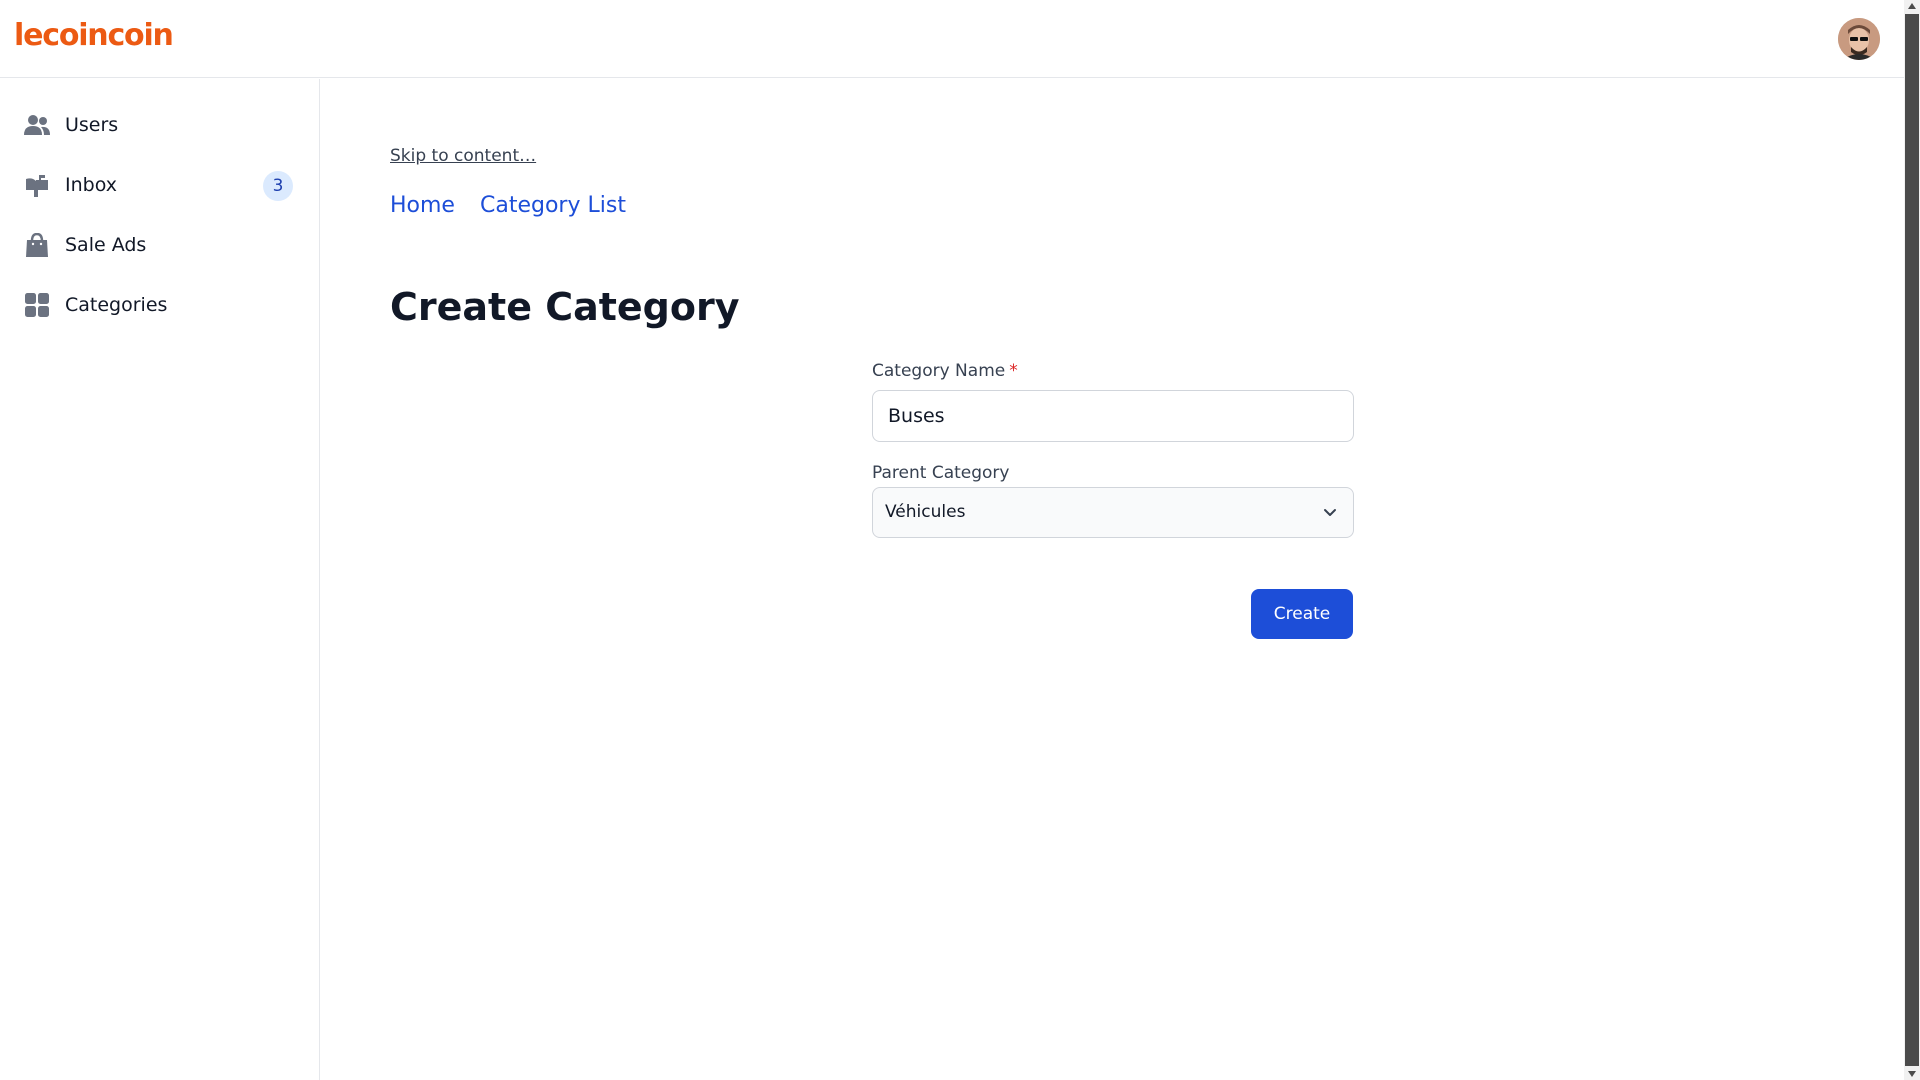  What do you see at coordinates (565, 307) in the screenshot?
I see `page-title: Create Category` at bounding box center [565, 307].